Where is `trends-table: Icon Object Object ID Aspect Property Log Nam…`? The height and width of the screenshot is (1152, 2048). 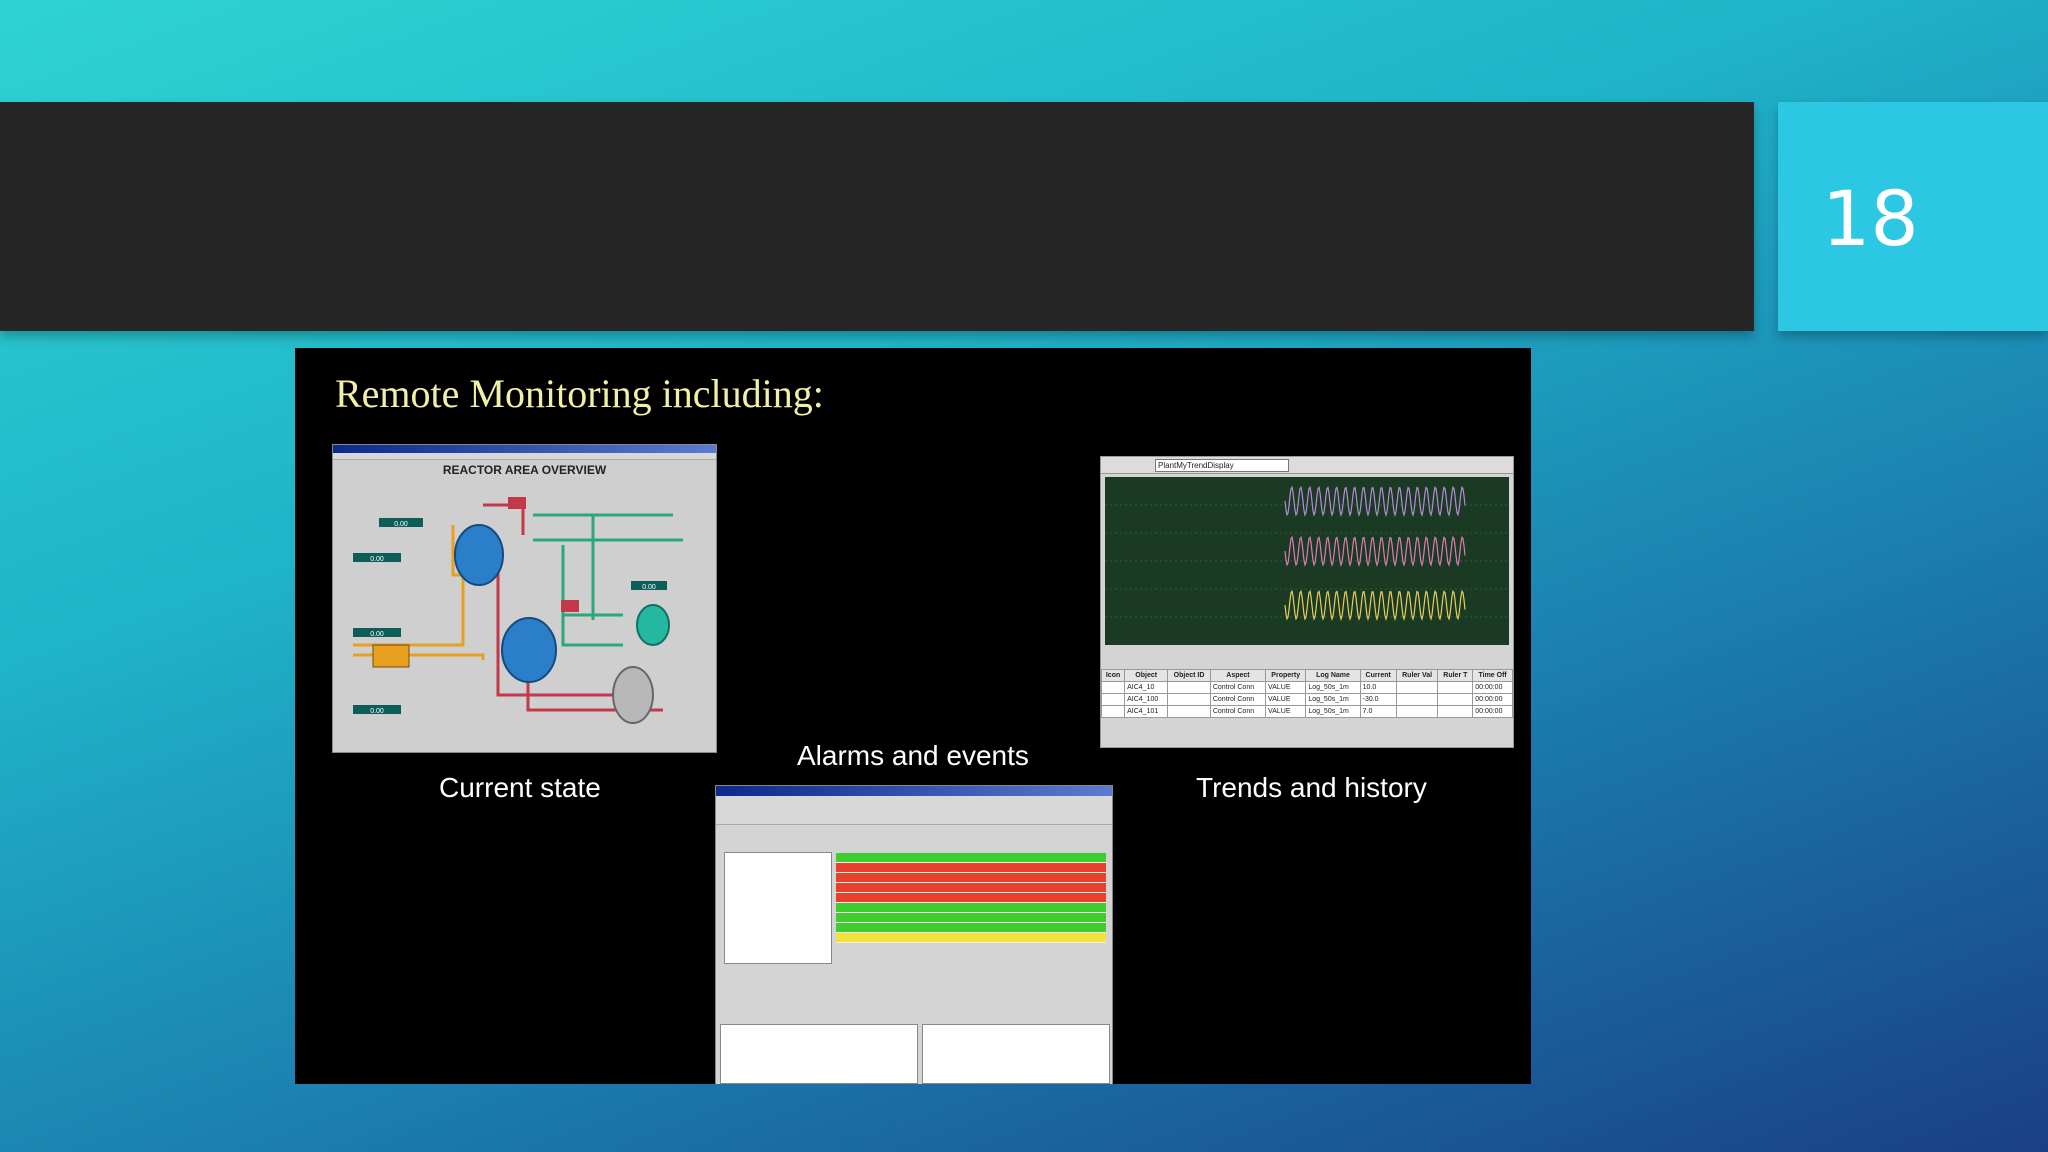
trends-table: Icon Object Object ID Aspect Property Log Nam… is located at coordinates (1307, 693).